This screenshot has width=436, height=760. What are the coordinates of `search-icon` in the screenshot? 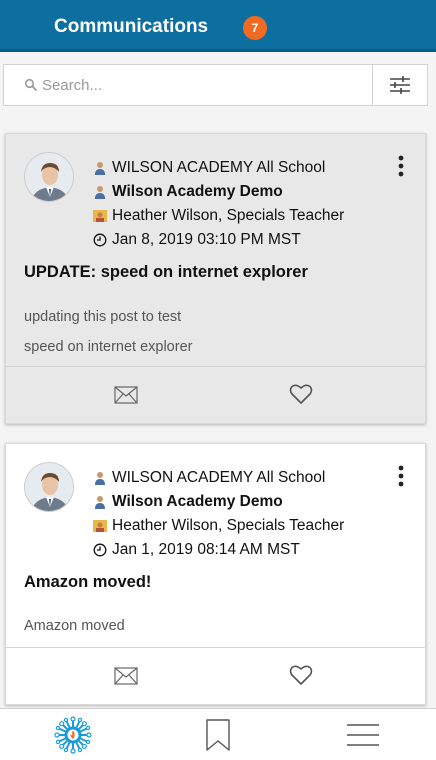 It's located at (30, 84).